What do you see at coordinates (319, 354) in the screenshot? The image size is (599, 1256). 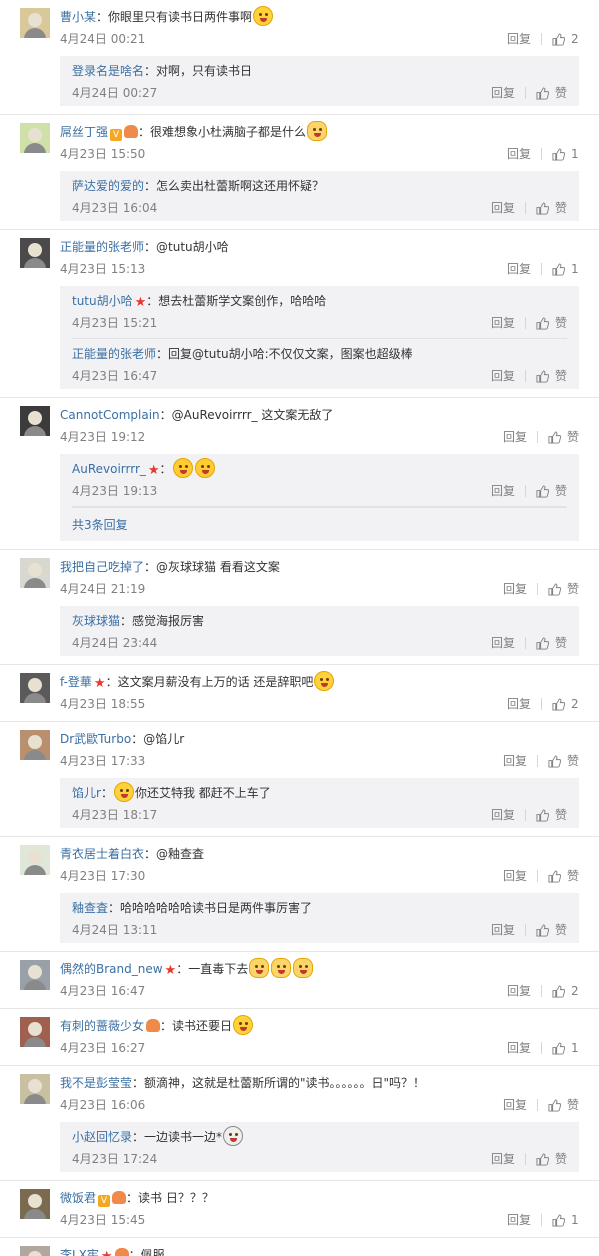 I see `reply-line: 正能量的张老师：回复@tutu胡小哈:不仅仅文案，图案也超级棒` at bounding box center [319, 354].